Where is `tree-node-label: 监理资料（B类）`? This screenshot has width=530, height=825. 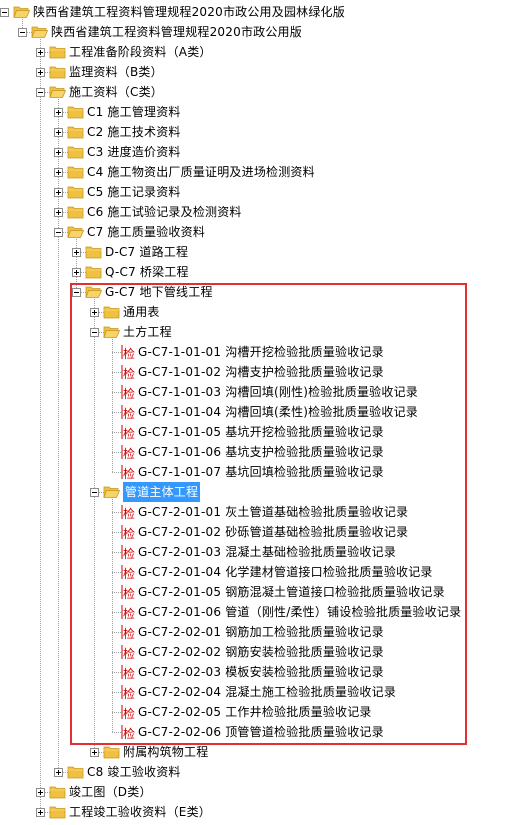 tree-node-label: 监理资料（B类） is located at coordinates (116, 72).